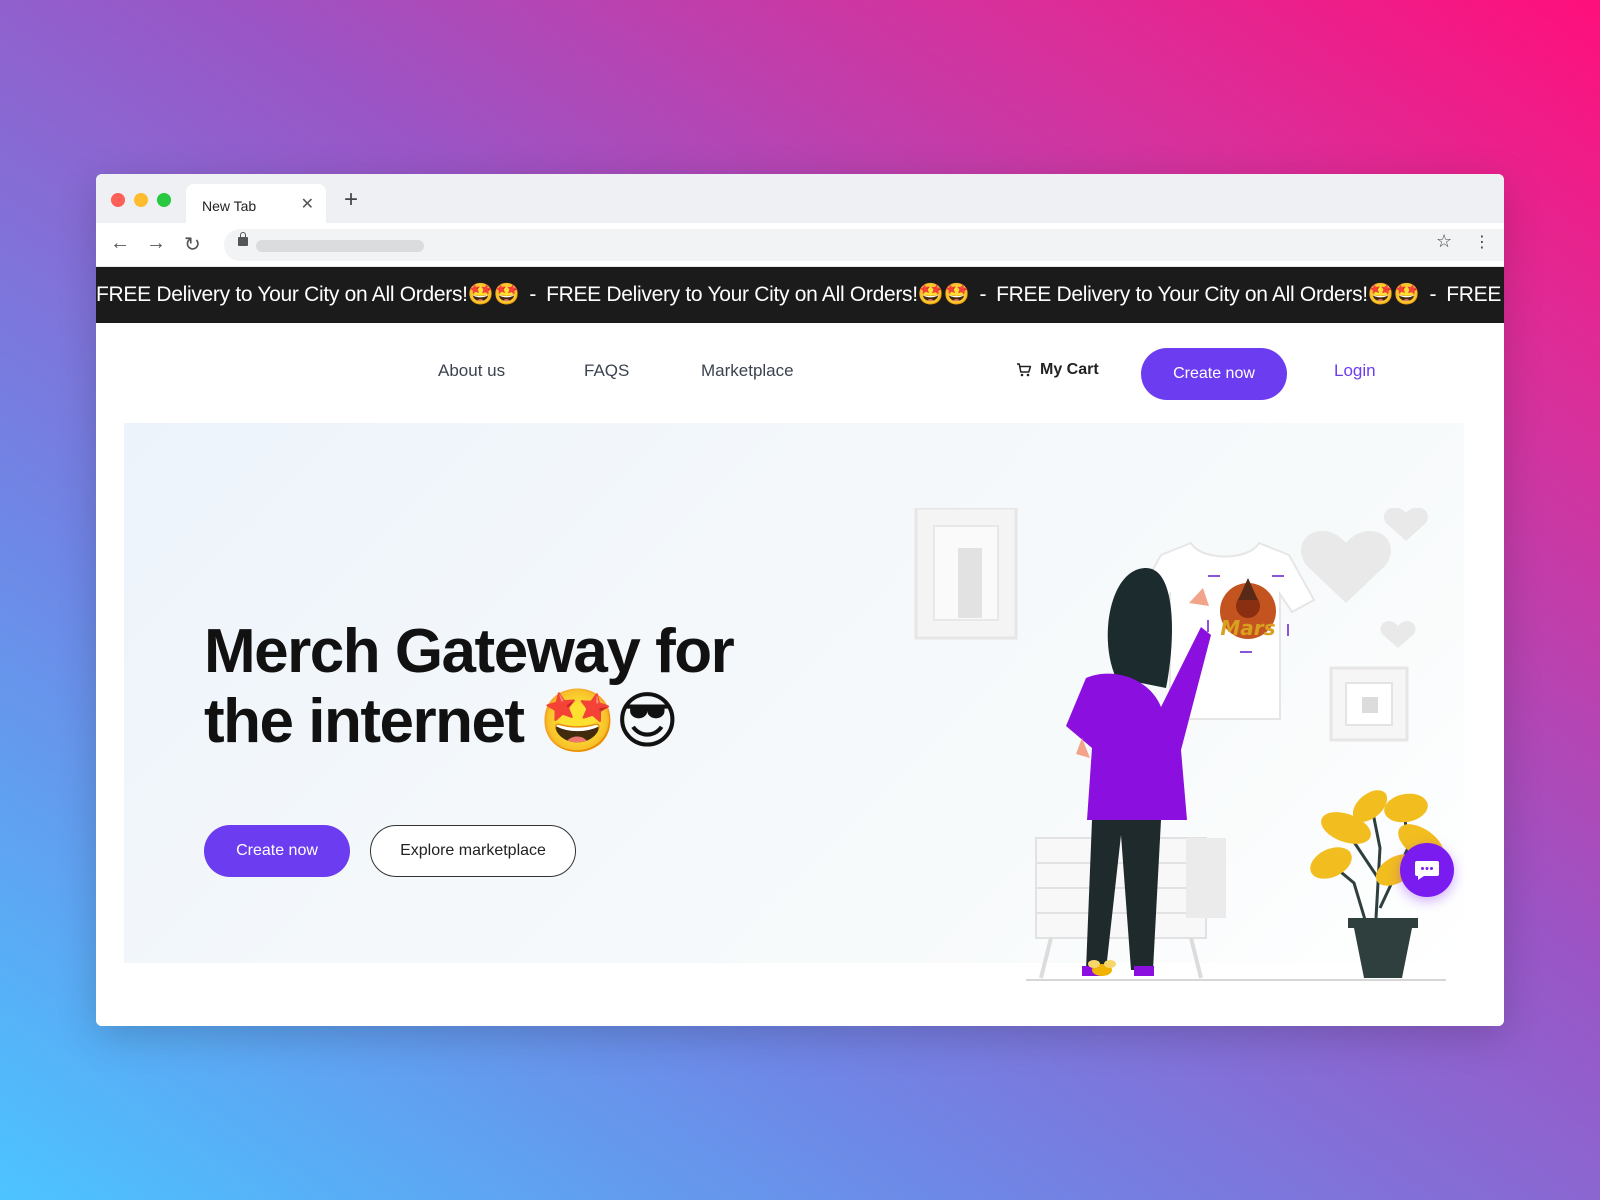 This screenshot has height=1200, width=1600. I want to click on hero-illustration: Mars, so click(1180, 744).